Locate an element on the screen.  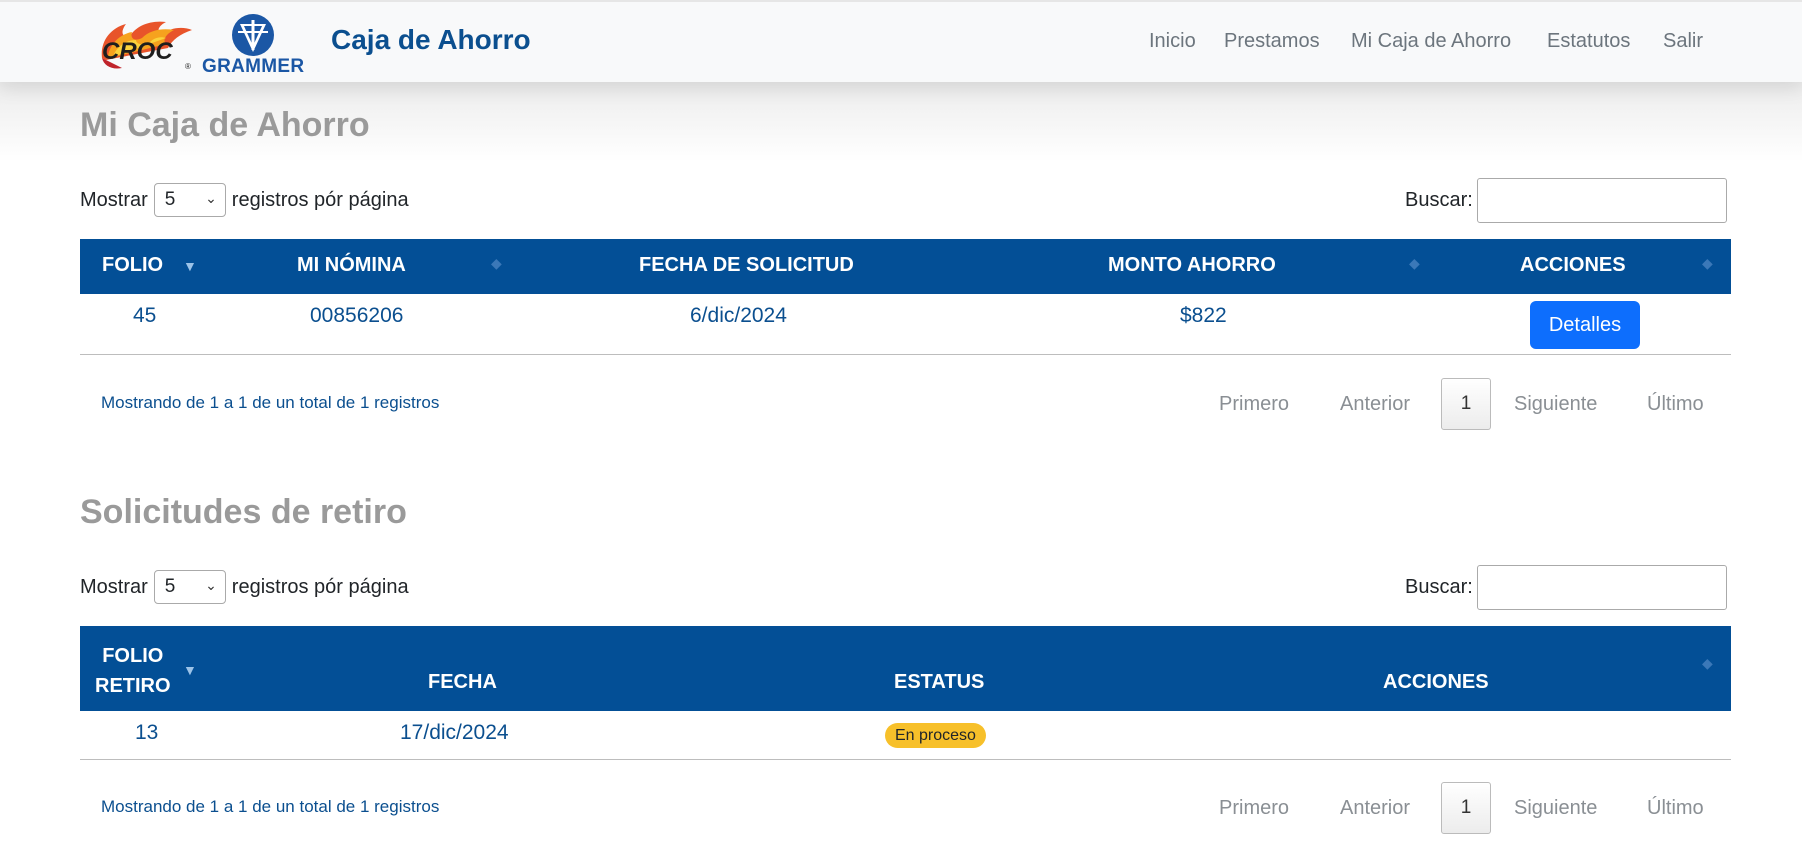
table-row: 13 17/dic/2024 En proceso is located at coordinates (905, 735).